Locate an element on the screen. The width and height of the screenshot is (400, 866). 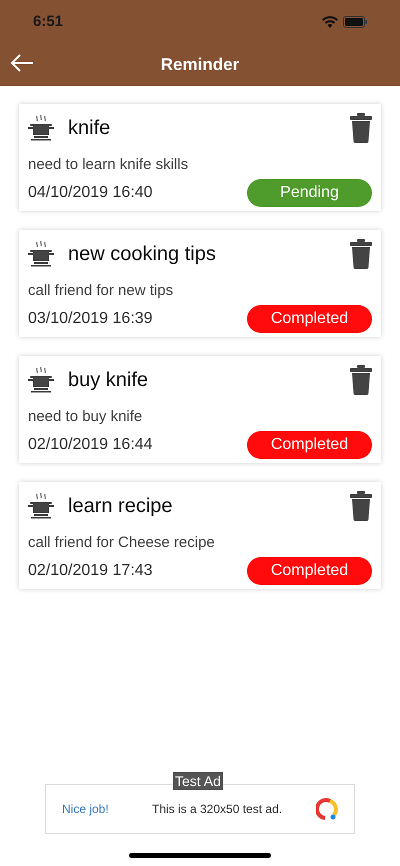
test-ad-label: Test Ad is located at coordinates (198, 781).